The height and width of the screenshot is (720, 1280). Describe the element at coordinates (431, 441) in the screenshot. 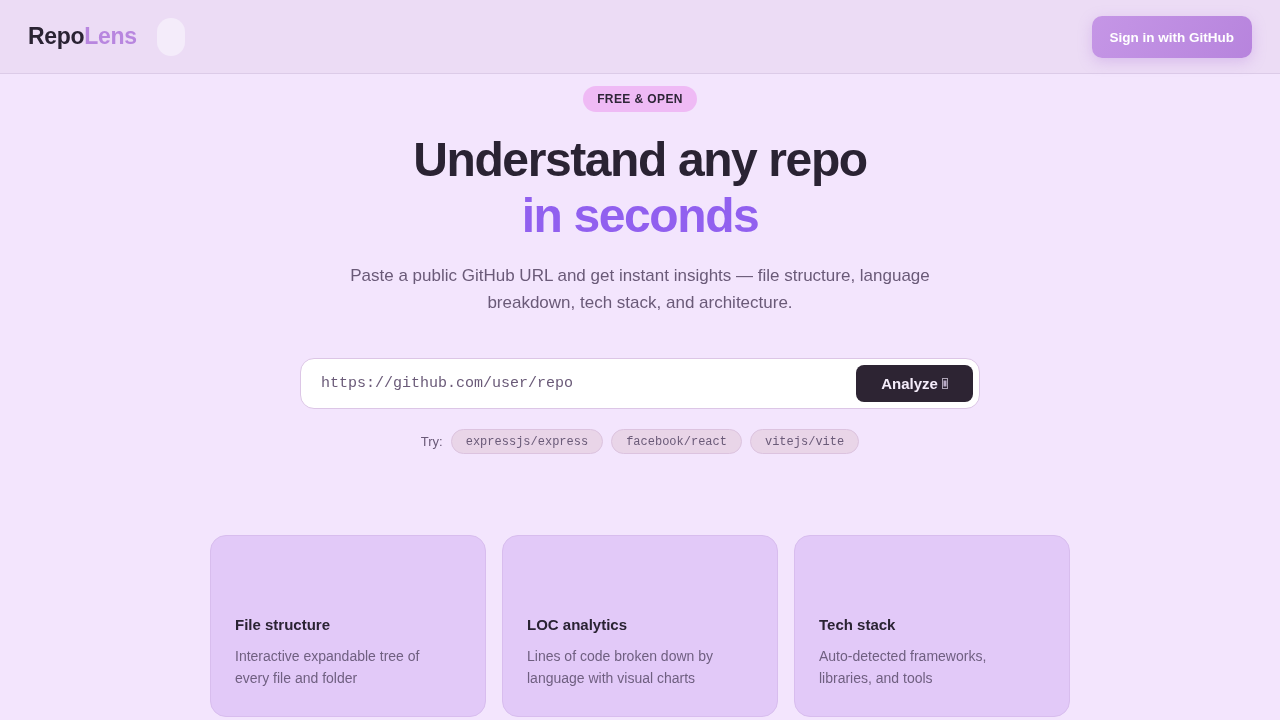

I see `try-label: Try:` at that location.